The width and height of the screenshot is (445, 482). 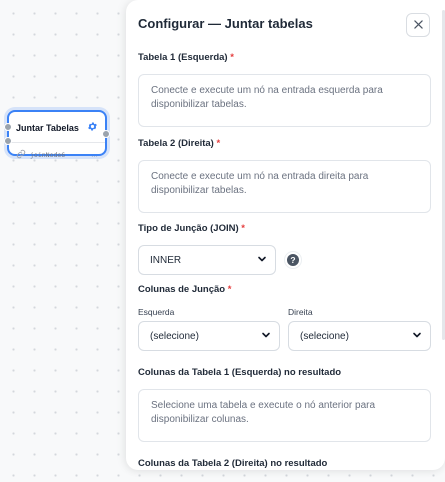 What do you see at coordinates (166, 260) in the screenshot?
I see `join-type-value: INNER` at bounding box center [166, 260].